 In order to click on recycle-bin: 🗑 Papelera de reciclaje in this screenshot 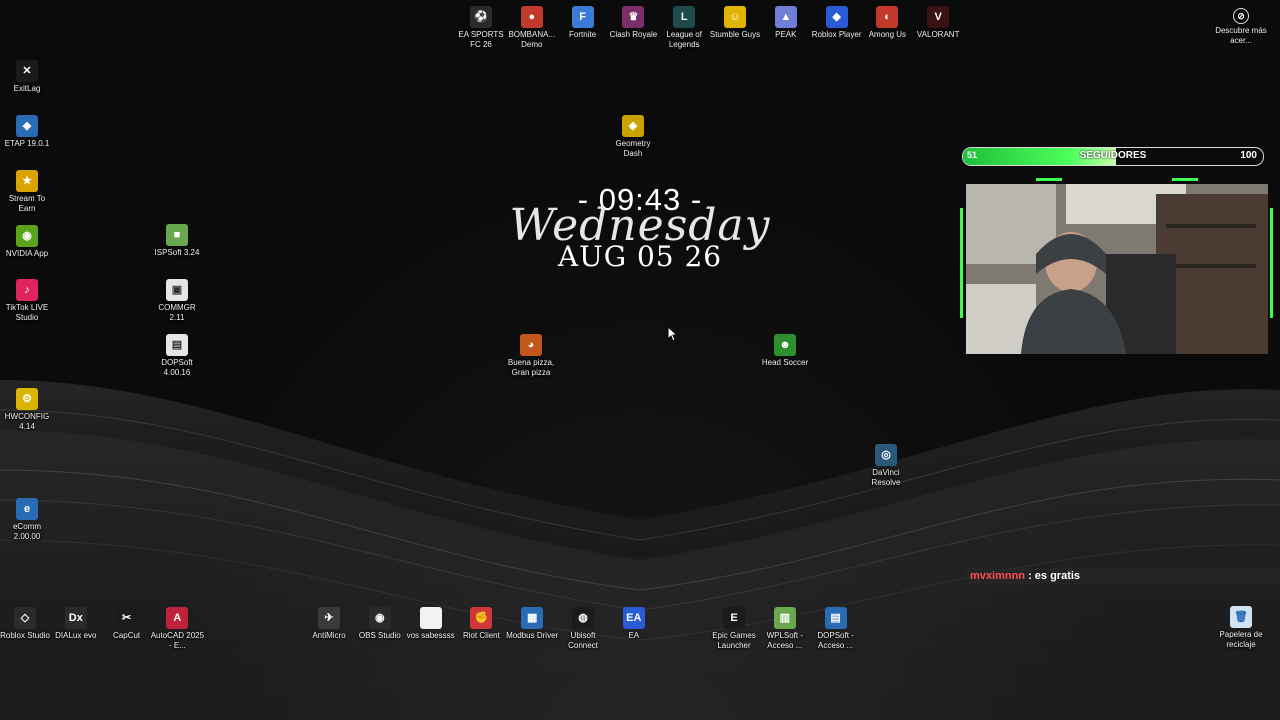, I will do `click(1241, 628)`.